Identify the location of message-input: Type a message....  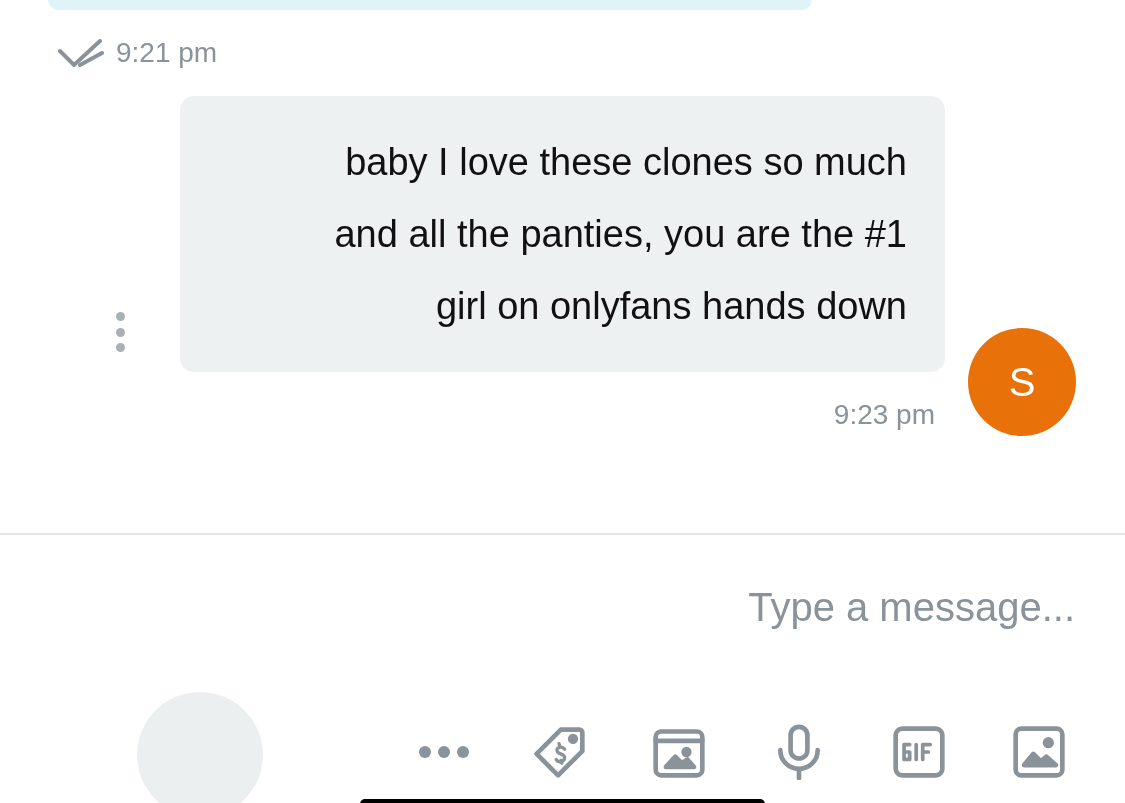
(625, 607).